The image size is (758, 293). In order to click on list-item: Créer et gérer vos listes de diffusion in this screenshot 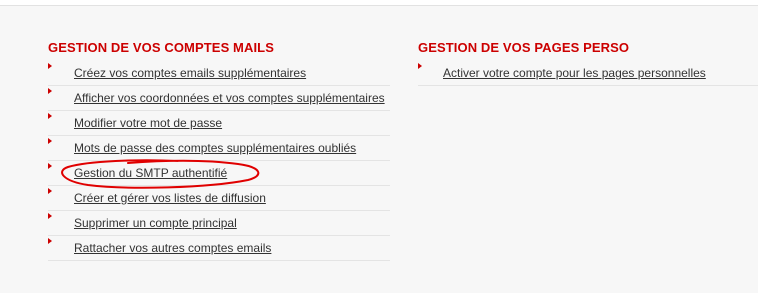, I will do `click(219, 198)`.